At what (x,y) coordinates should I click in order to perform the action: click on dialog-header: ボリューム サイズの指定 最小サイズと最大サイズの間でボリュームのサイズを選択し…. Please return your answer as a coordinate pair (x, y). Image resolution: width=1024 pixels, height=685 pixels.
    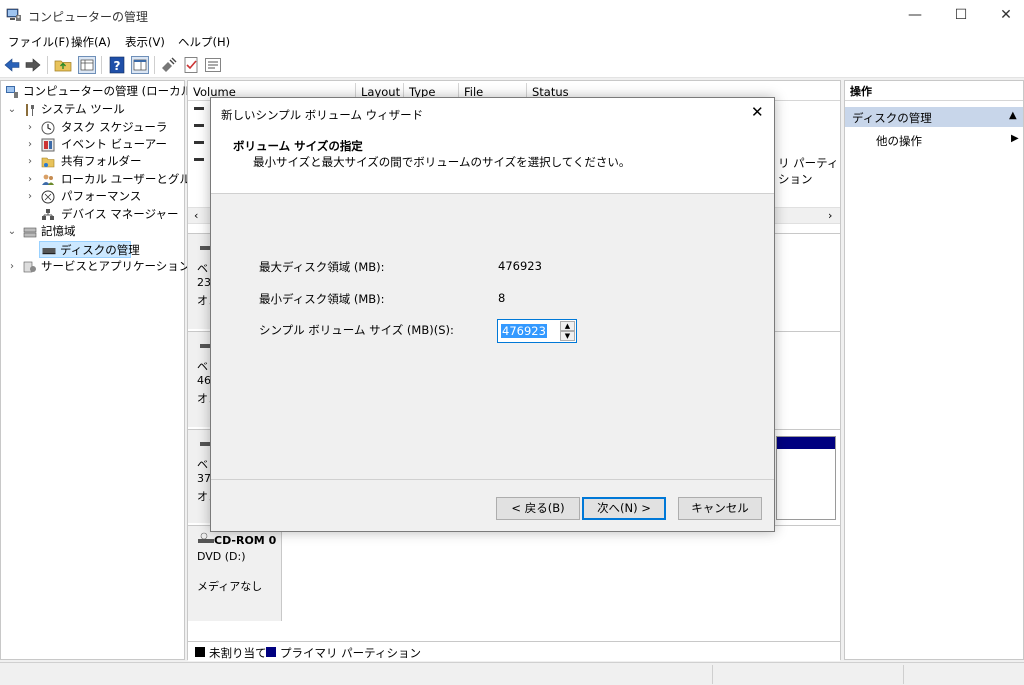
    Looking at the image, I should click on (492, 162).